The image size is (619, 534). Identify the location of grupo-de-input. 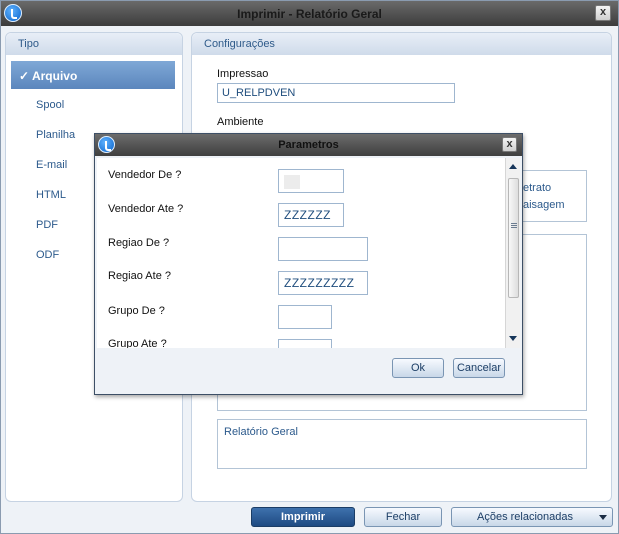
(305, 317).